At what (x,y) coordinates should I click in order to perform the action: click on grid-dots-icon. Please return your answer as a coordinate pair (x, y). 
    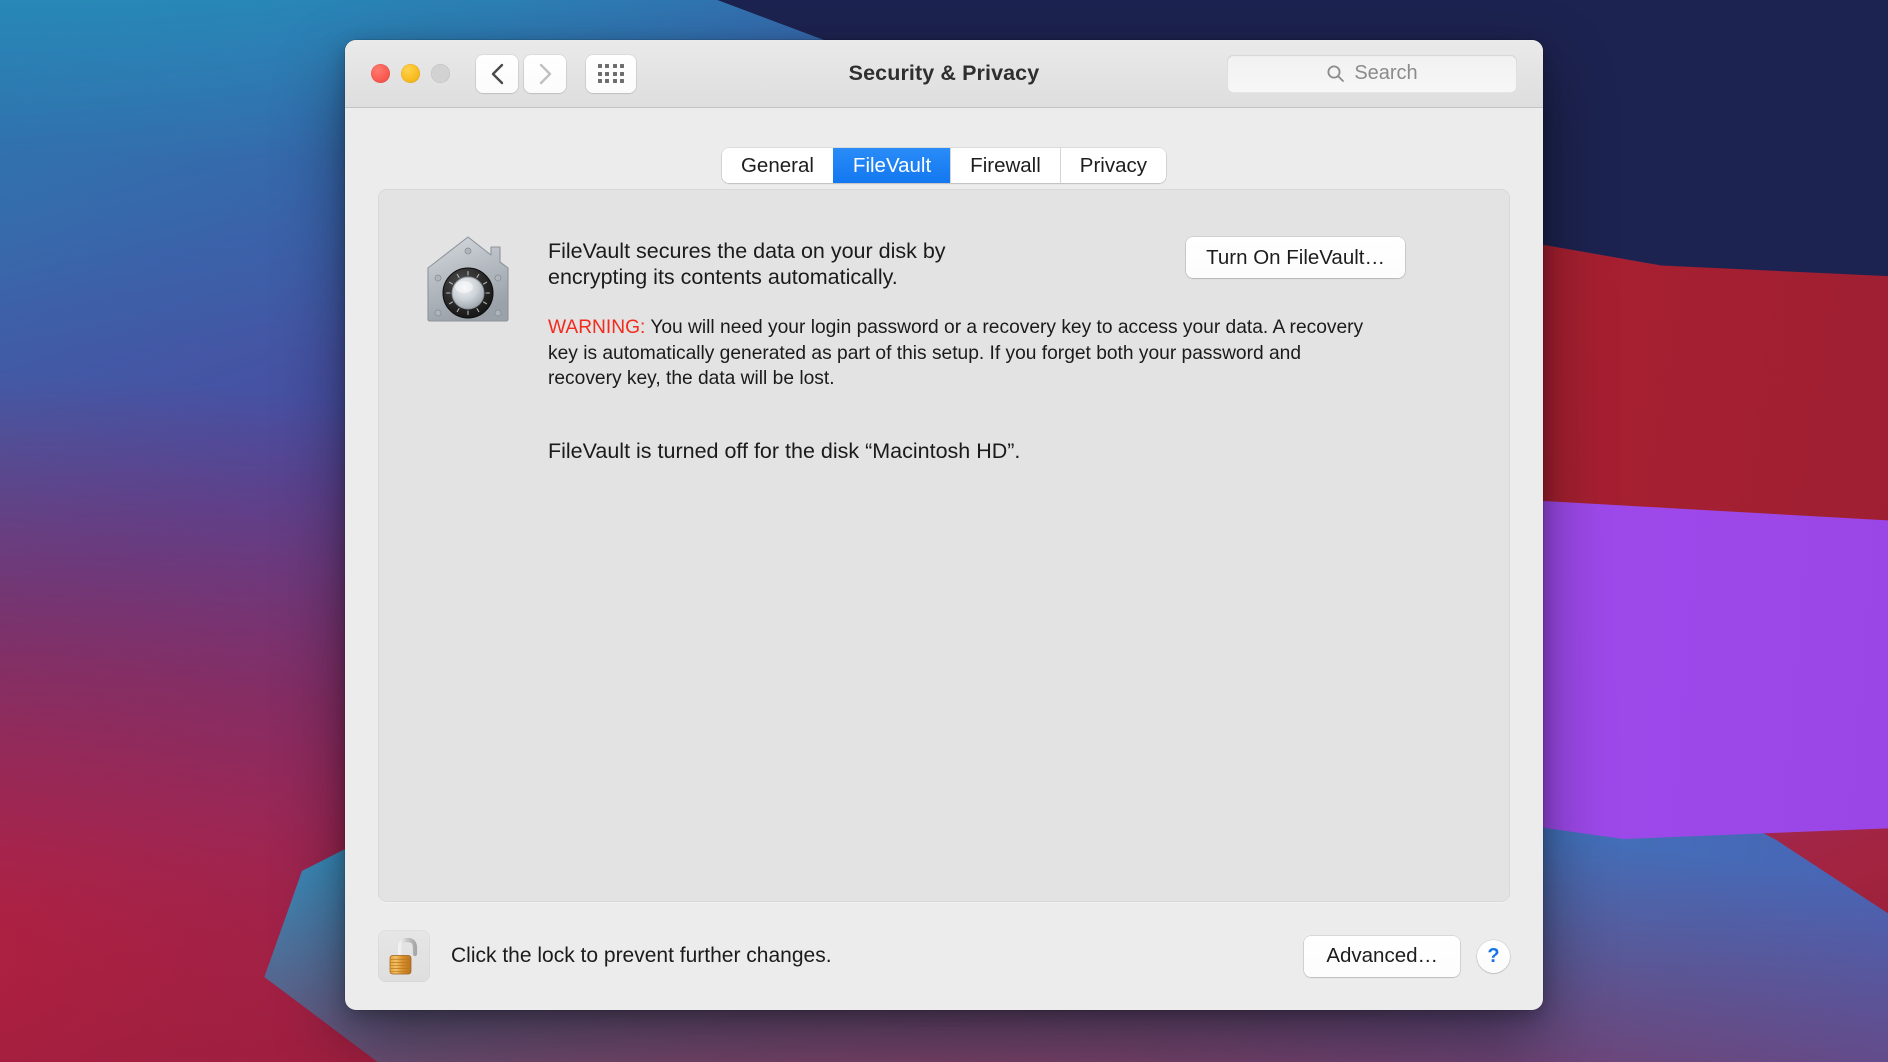
    Looking at the image, I should click on (611, 73).